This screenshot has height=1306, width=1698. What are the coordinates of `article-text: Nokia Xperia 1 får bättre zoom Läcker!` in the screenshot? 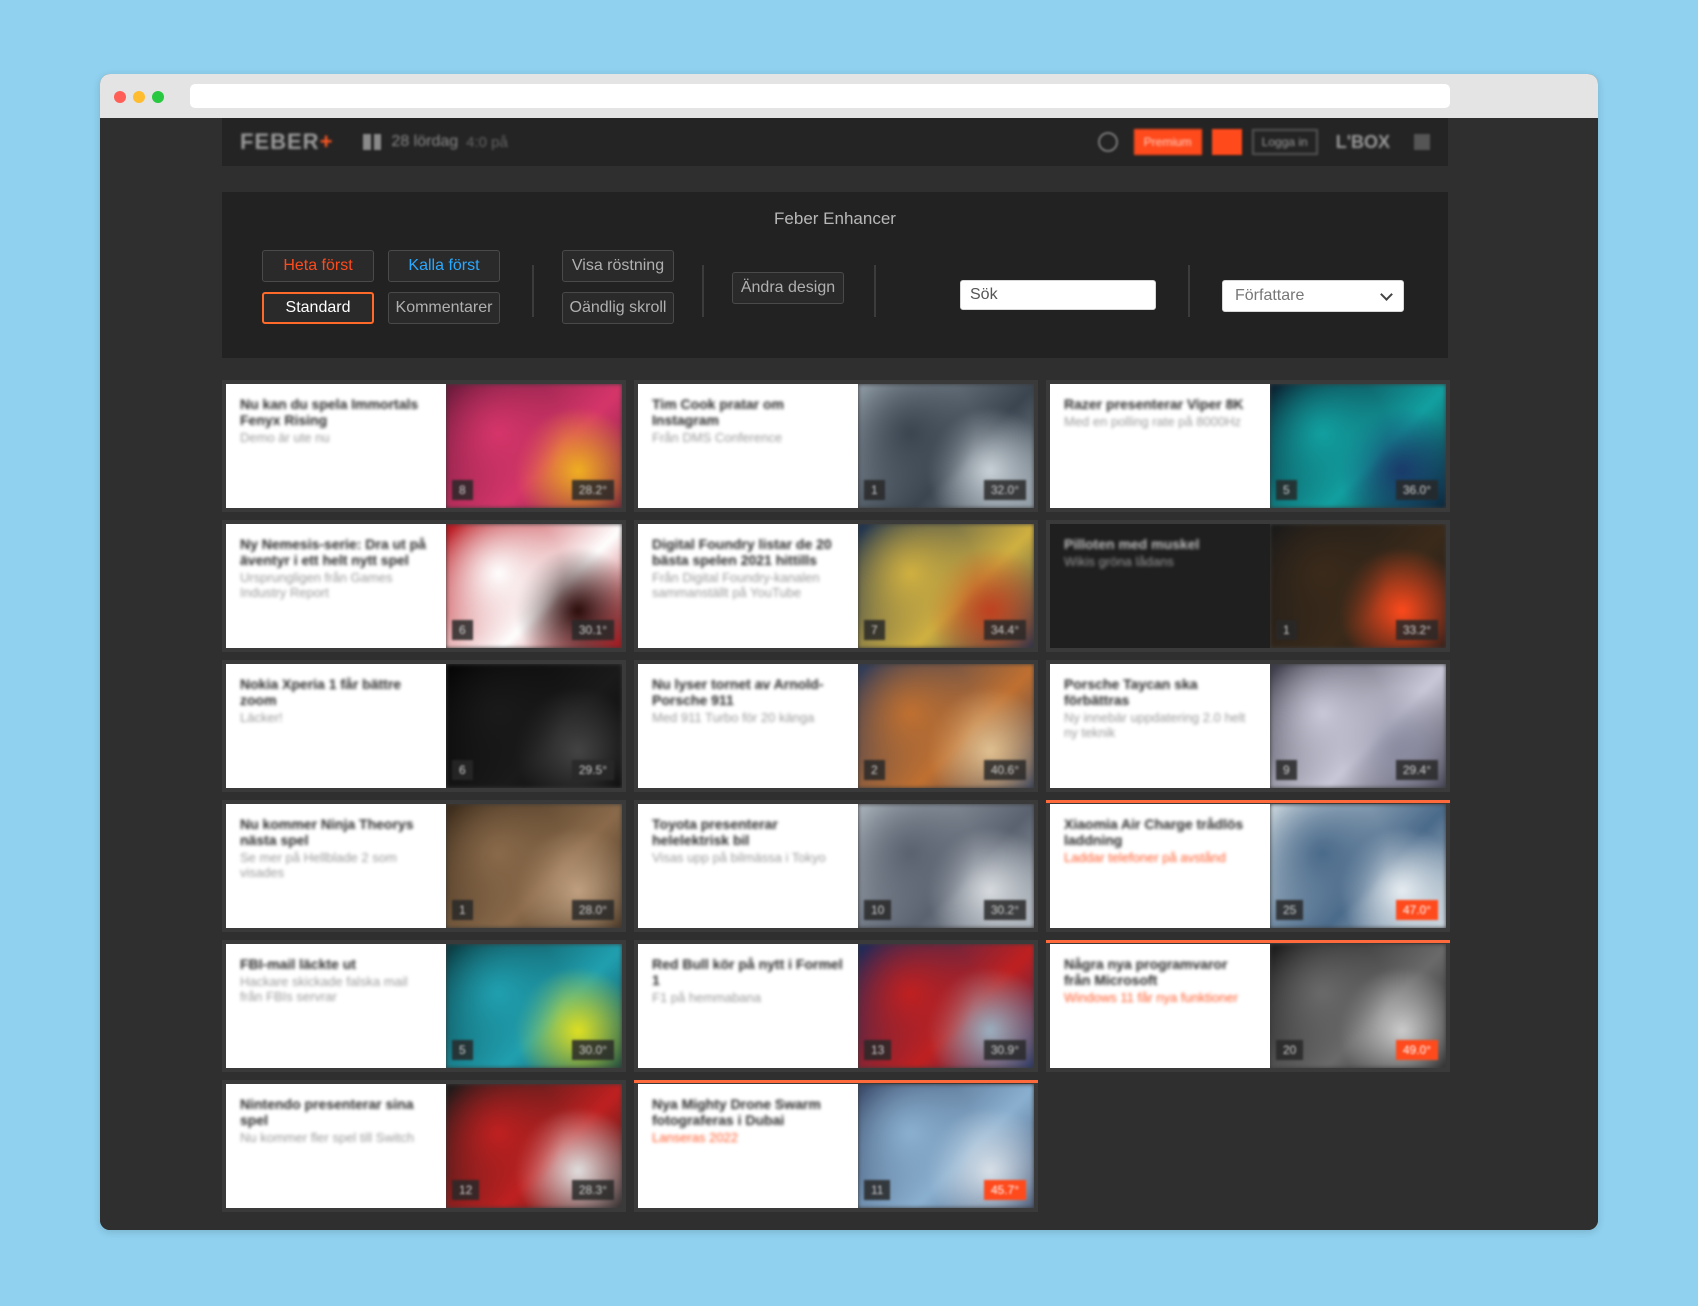 It's located at (336, 726).